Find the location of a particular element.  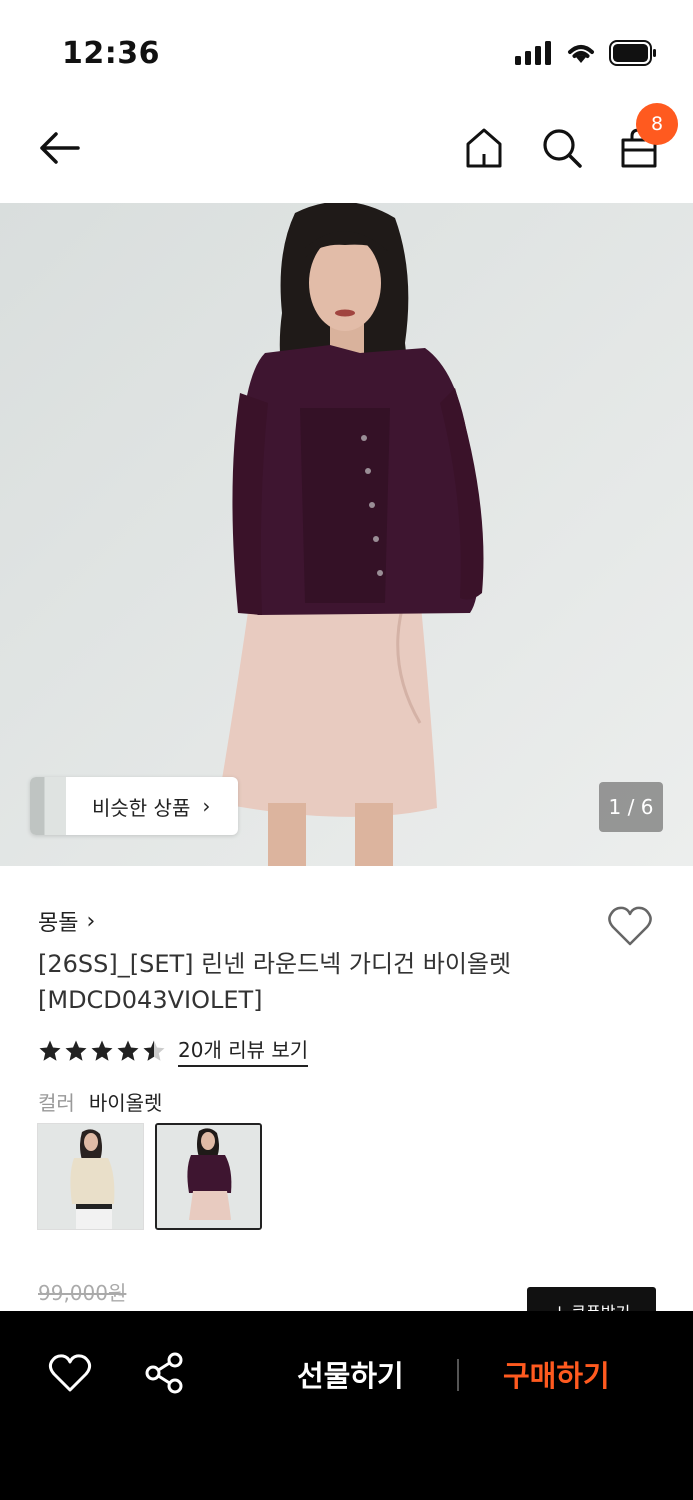

share-icon is located at coordinates (165, 1373).